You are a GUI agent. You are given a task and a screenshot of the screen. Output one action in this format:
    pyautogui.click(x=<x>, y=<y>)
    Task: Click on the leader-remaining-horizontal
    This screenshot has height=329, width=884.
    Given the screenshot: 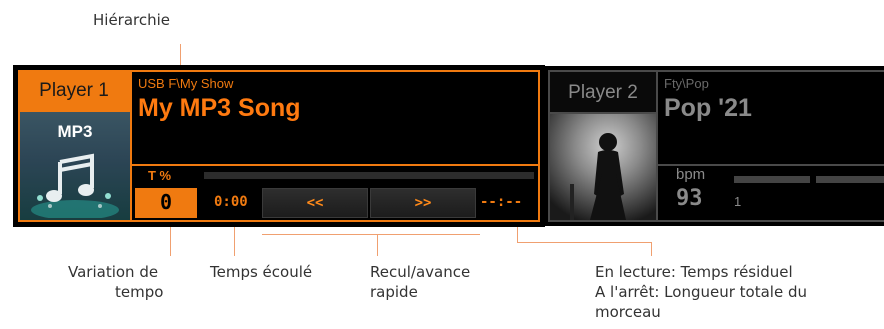 What is the action you would take?
    pyautogui.click(x=584, y=242)
    